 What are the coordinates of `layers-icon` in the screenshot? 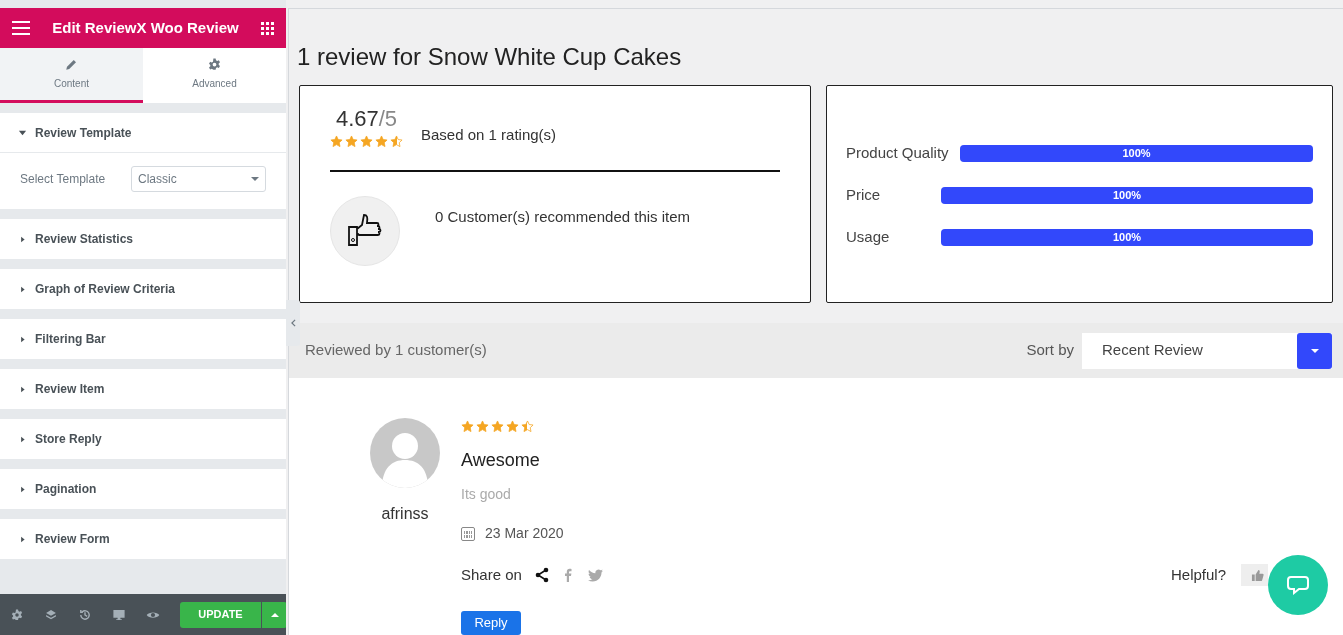 It's located at (51, 614).